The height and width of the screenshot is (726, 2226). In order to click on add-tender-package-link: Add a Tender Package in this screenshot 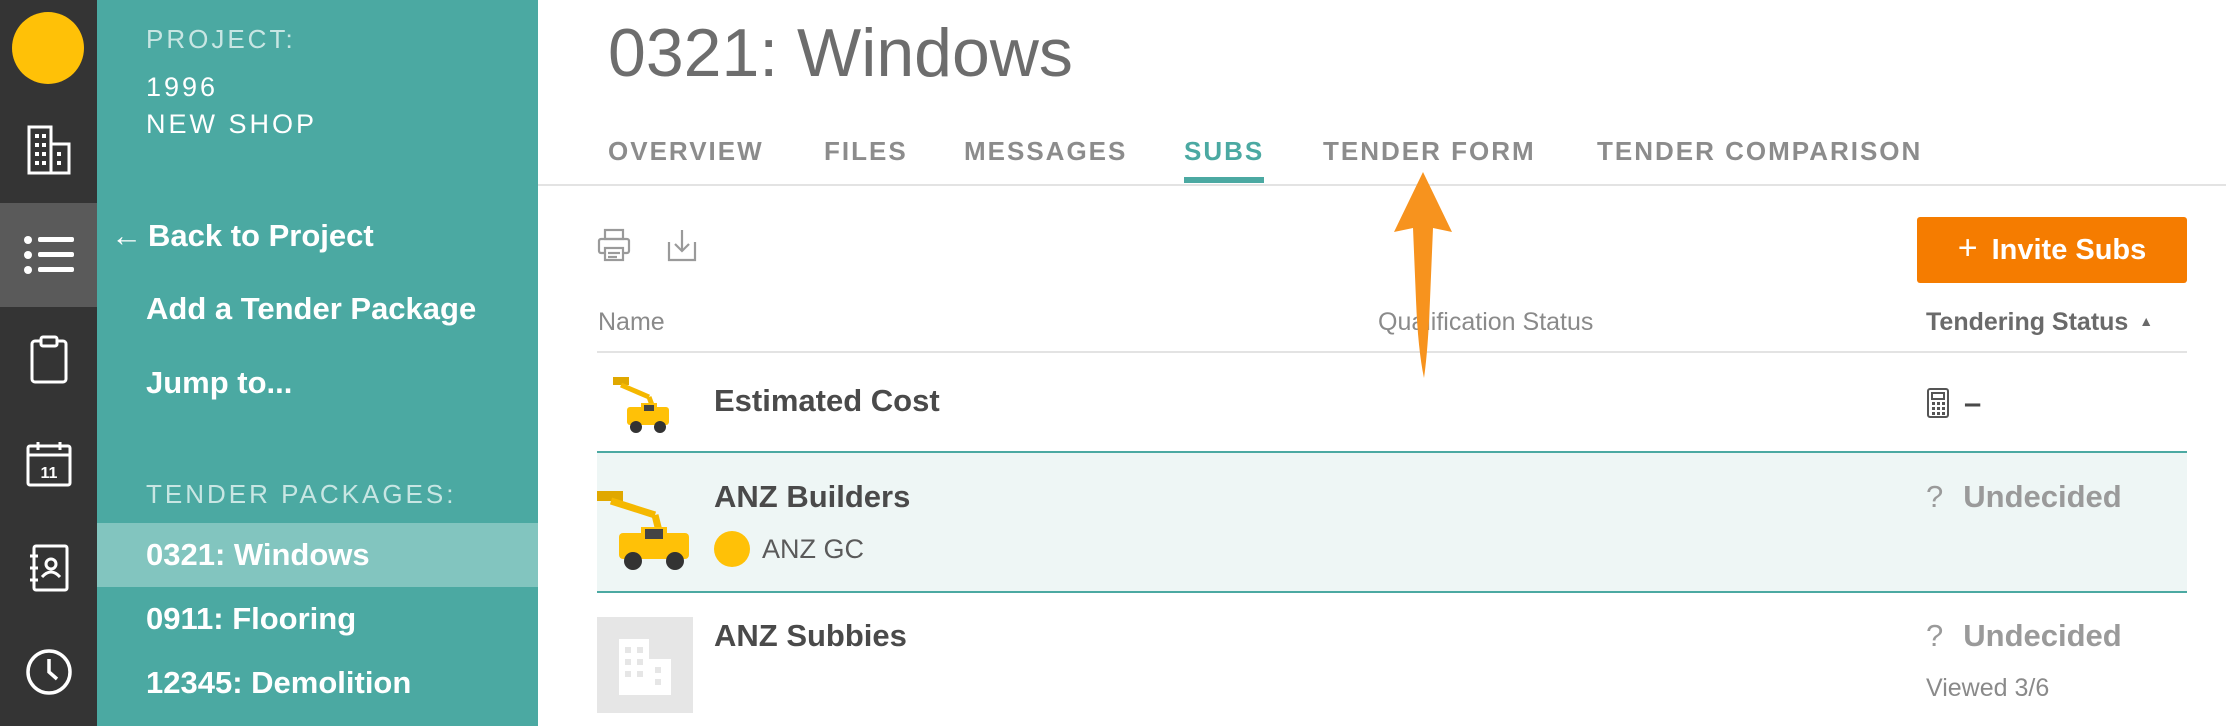, I will do `click(311, 309)`.